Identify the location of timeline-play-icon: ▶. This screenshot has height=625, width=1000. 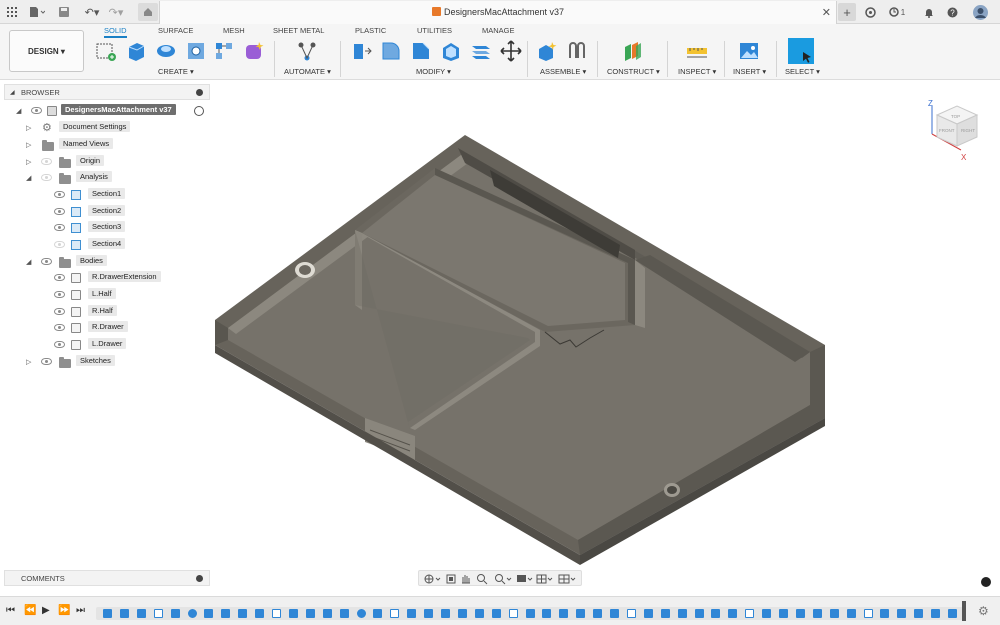
(46, 610).